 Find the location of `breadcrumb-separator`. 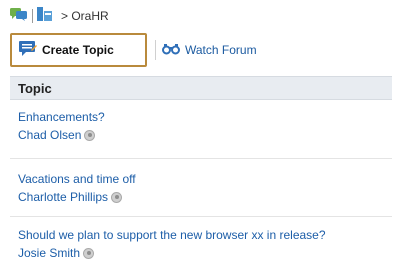

breadcrumb-separator is located at coordinates (32, 16).